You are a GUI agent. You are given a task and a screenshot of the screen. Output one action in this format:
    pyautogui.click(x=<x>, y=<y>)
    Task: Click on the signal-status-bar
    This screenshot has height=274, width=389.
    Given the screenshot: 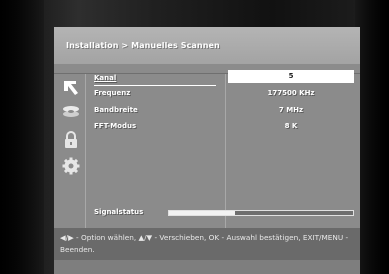 What is the action you would take?
    pyautogui.click(x=261, y=213)
    